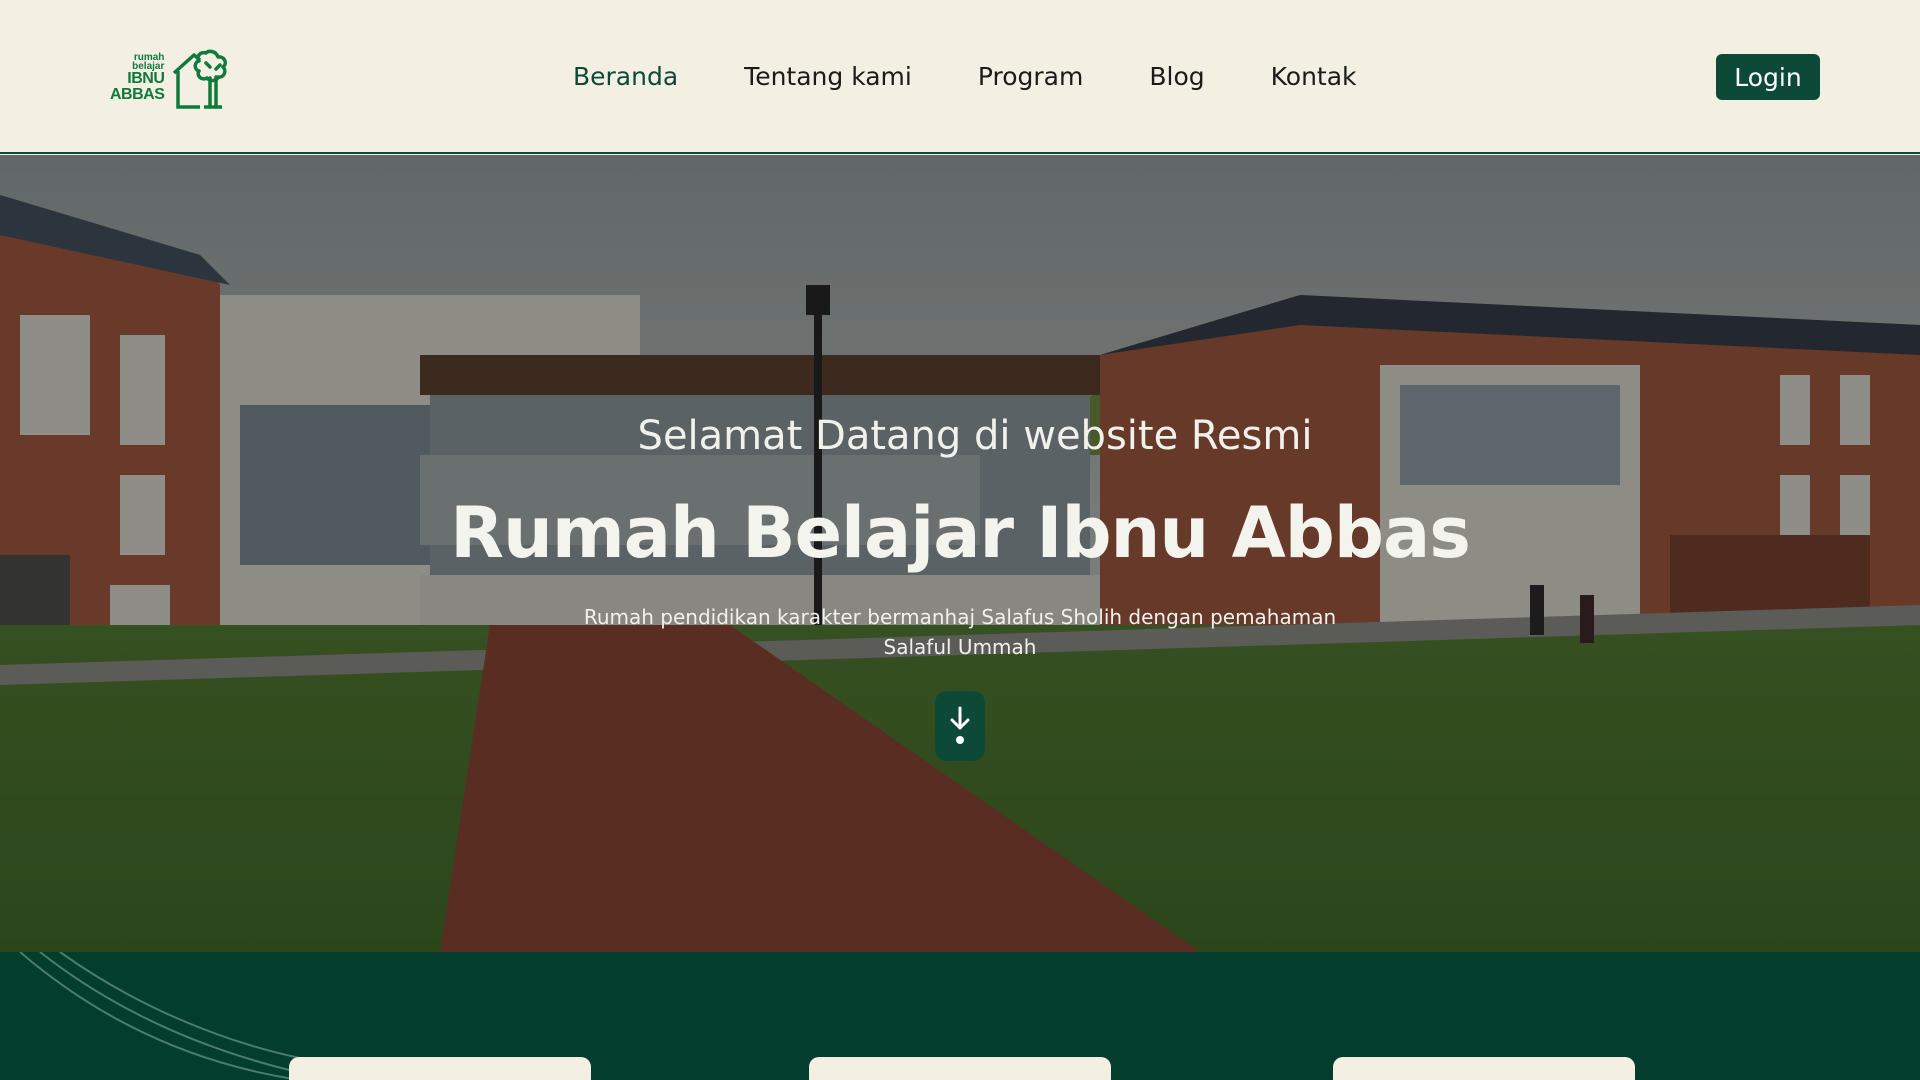 The height and width of the screenshot is (1080, 1920). I want to click on login-button: Login, so click(1768, 77).